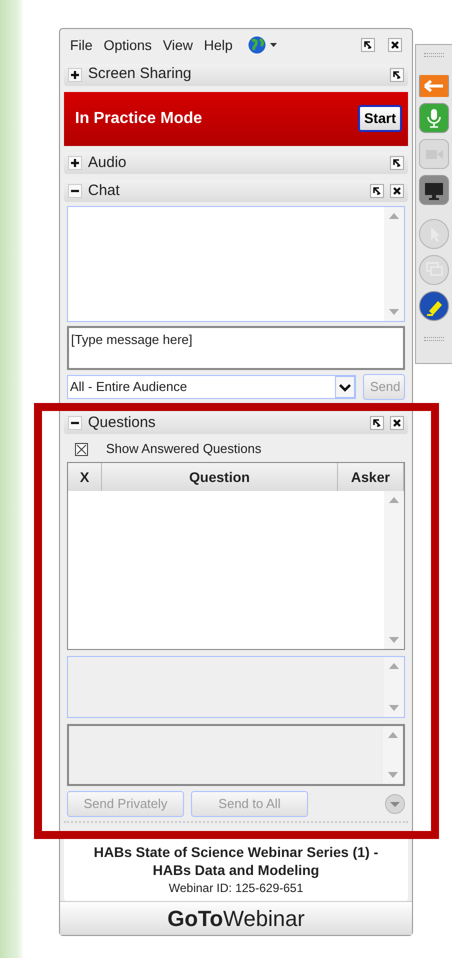 The height and width of the screenshot is (958, 452). What do you see at coordinates (236, 348) in the screenshot?
I see `message-field: [Type message here]` at bounding box center [236, 348].